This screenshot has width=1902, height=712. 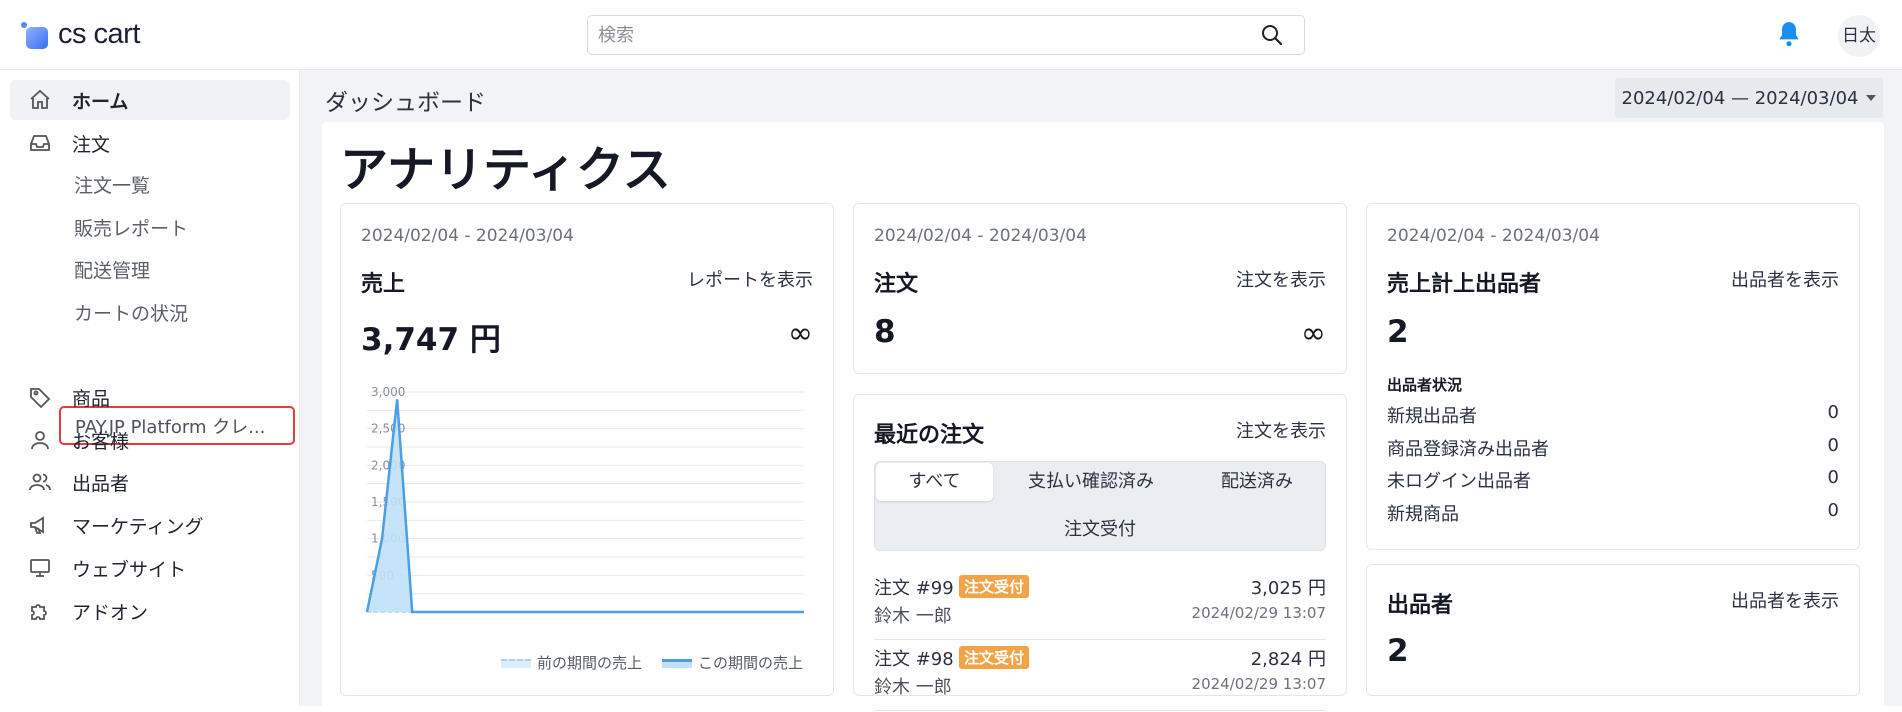 I want to click on sidebar-subitem-order-list: 注文一覧, so click(x=112, y=184).